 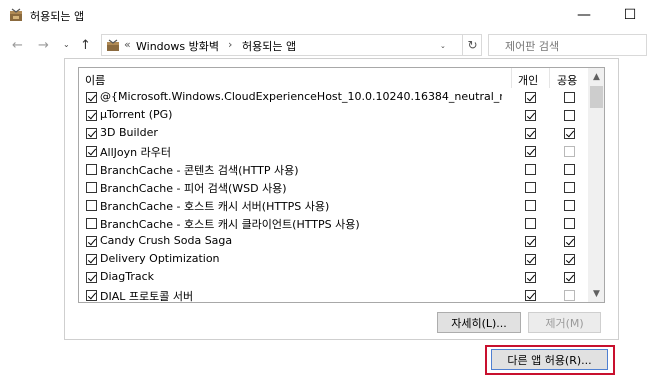 I want to click on control-panel-icon, so click(x=113, y=45).